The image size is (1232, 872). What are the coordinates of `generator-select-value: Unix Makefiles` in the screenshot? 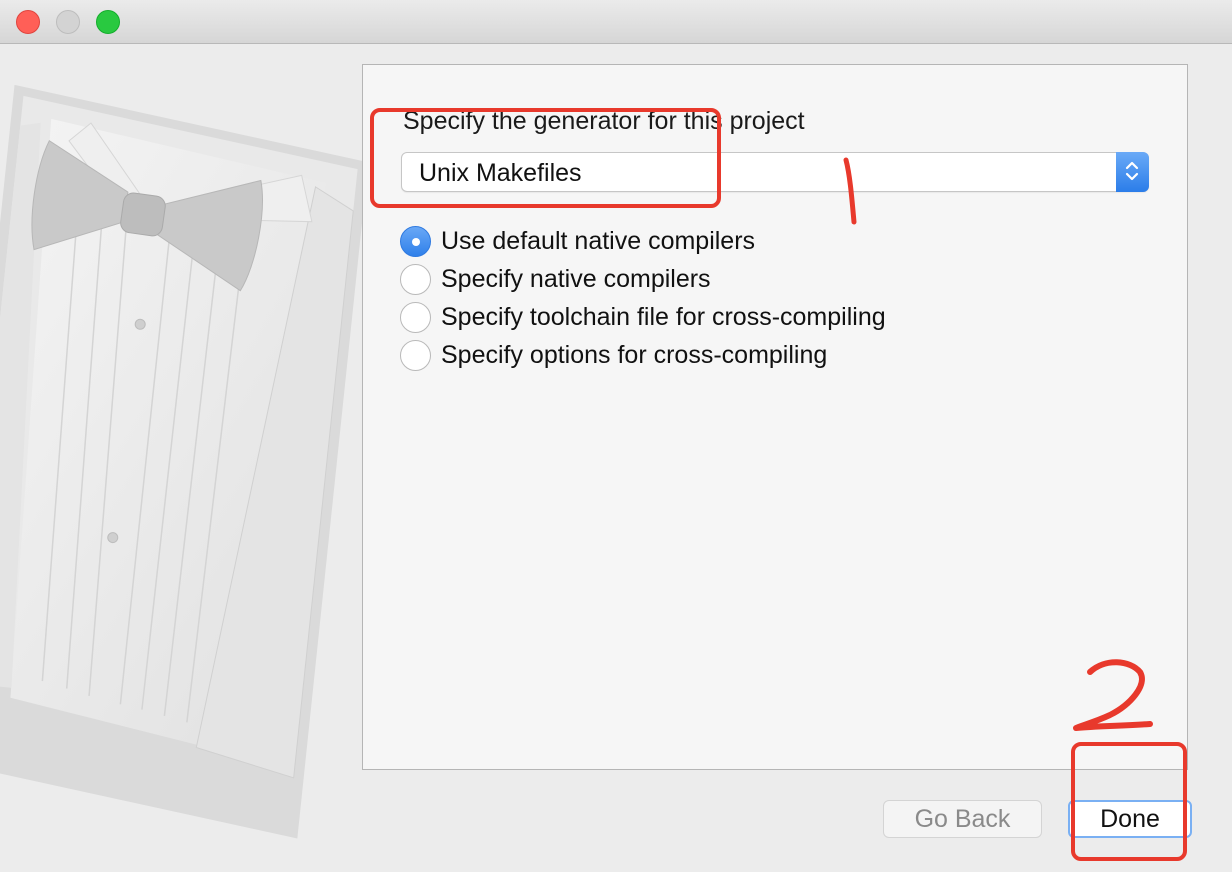 It's located at (500, 173).